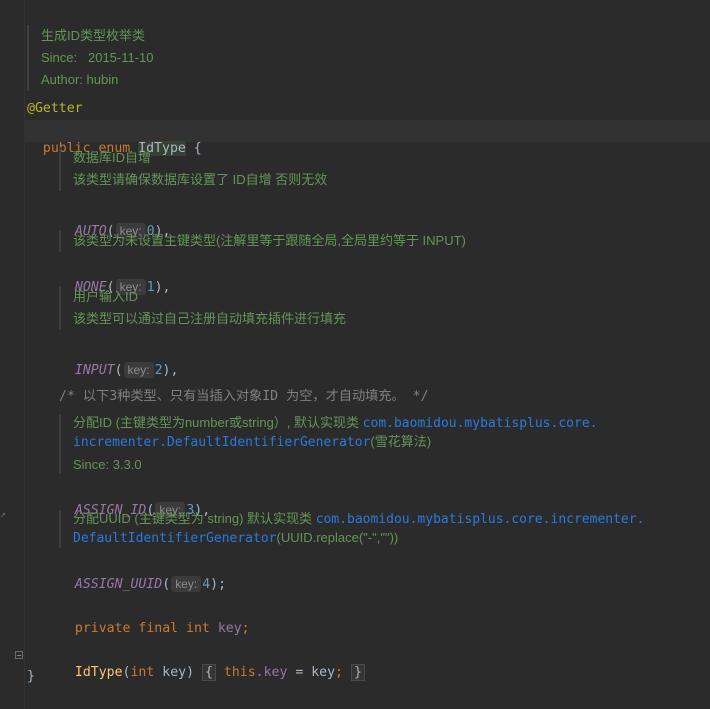 The width and height of the screenshot is (710, 709). I want to click on enum-constant-assign-uuid: ASSIGN_UUID(key: 4);, so click(384, 576).